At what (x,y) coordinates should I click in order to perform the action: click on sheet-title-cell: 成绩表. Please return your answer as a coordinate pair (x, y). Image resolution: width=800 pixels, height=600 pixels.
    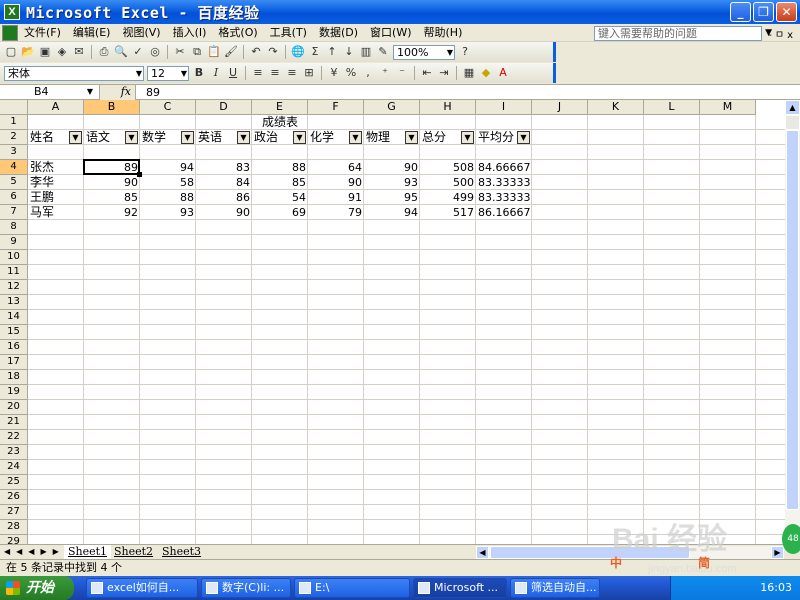
    Looking at the image, I should click on (280, 122).